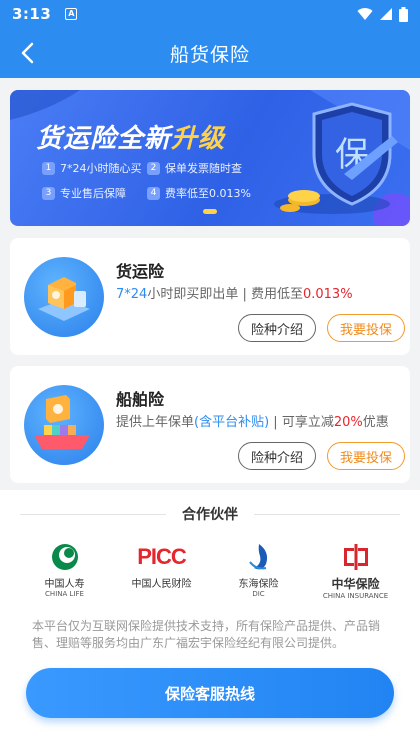 The height and width of the screenshot is (748, 420). Describe the element at coordinates (301, 422) in the screenshot. I see `desc-text: | 可享立减` at that location.